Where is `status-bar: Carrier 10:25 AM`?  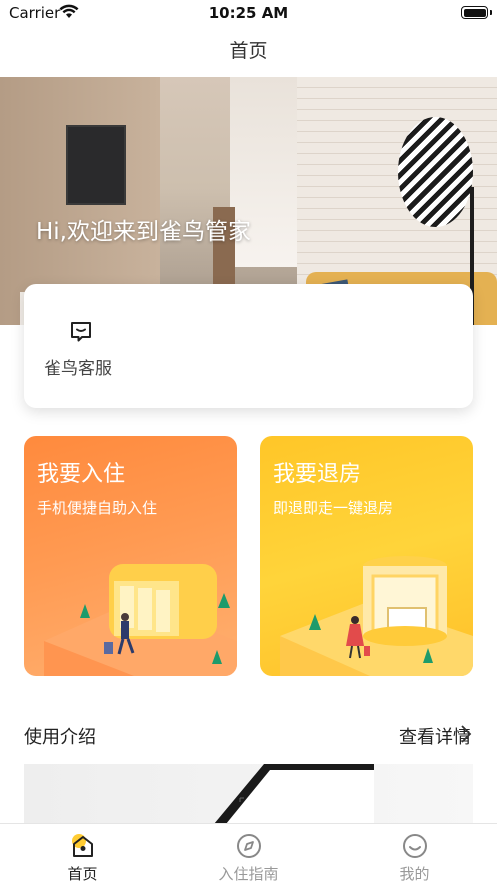
status-bar: Carrier 10:25 AM is located at coordinates (248, 13).